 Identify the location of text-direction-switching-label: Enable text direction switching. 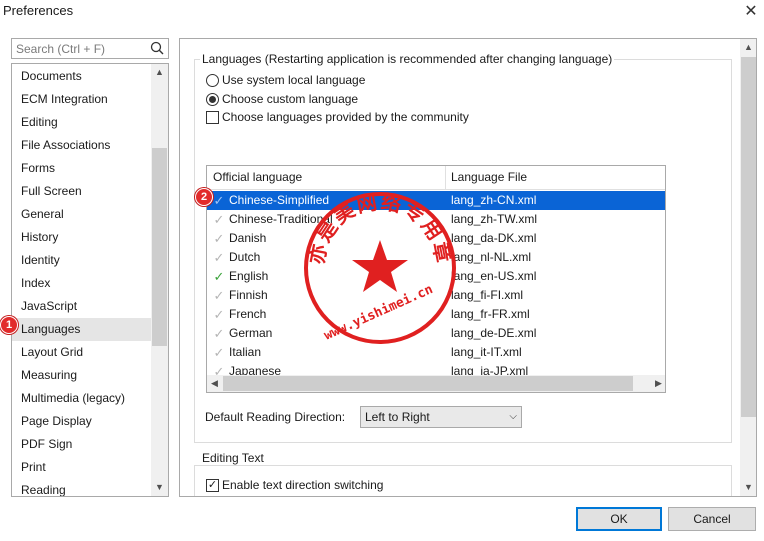
(303, 485).